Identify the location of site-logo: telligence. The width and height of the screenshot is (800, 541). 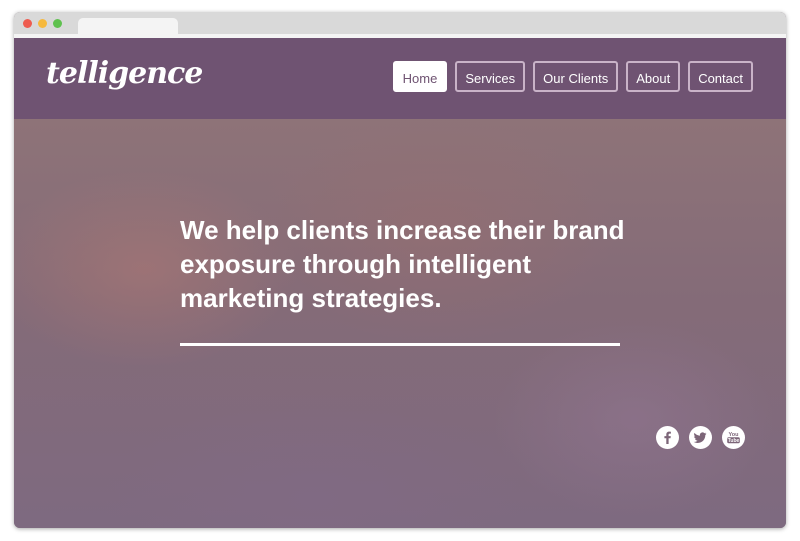
(124, 73).